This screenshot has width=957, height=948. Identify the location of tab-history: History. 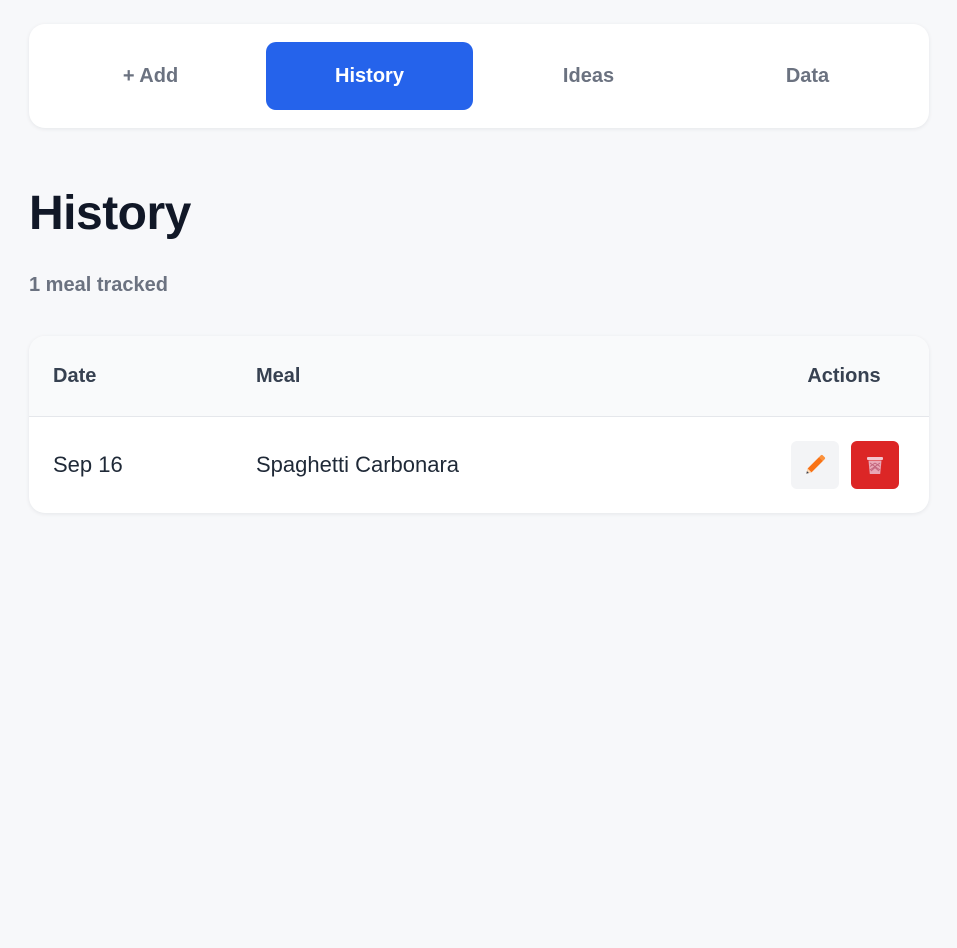
(369, 76).